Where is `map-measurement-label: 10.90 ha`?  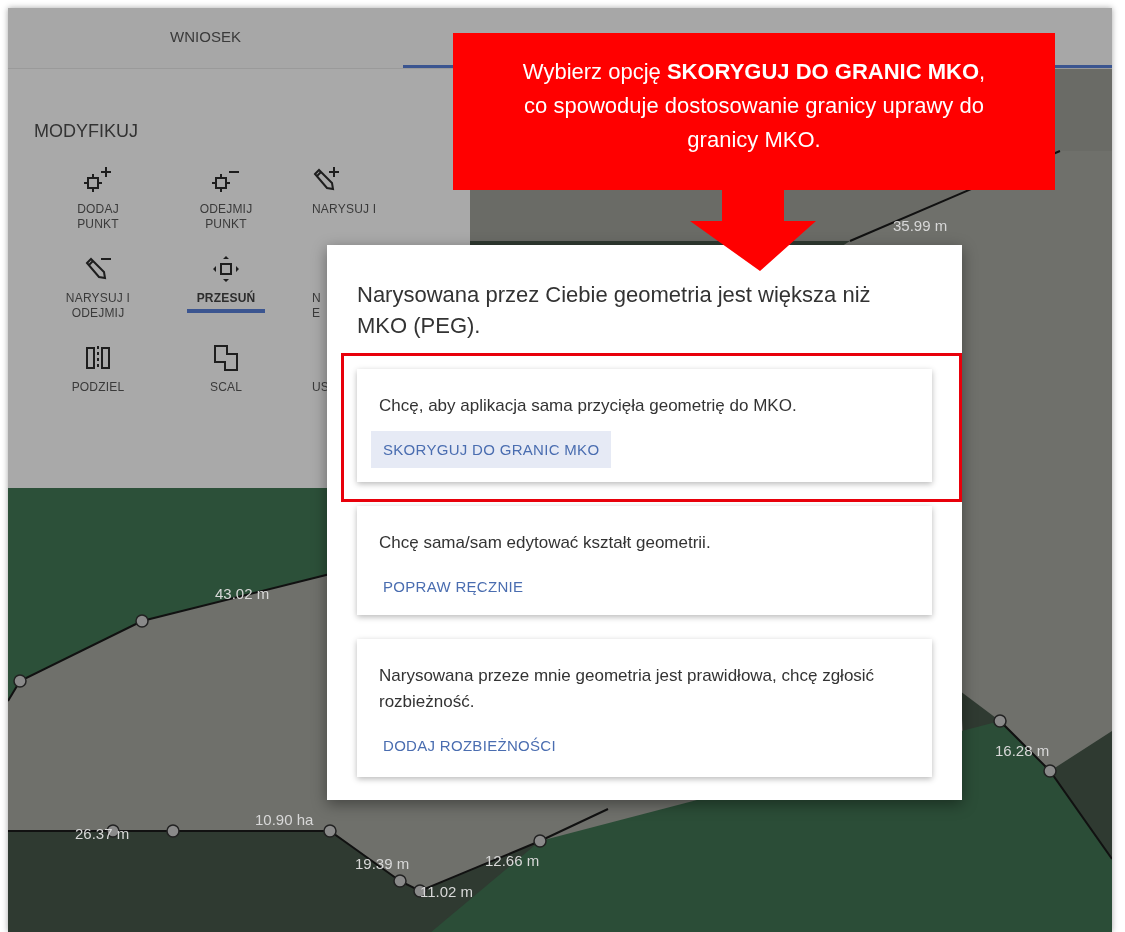
map-measurement-label: 10.90 ha is located at coordinates (284, 819).